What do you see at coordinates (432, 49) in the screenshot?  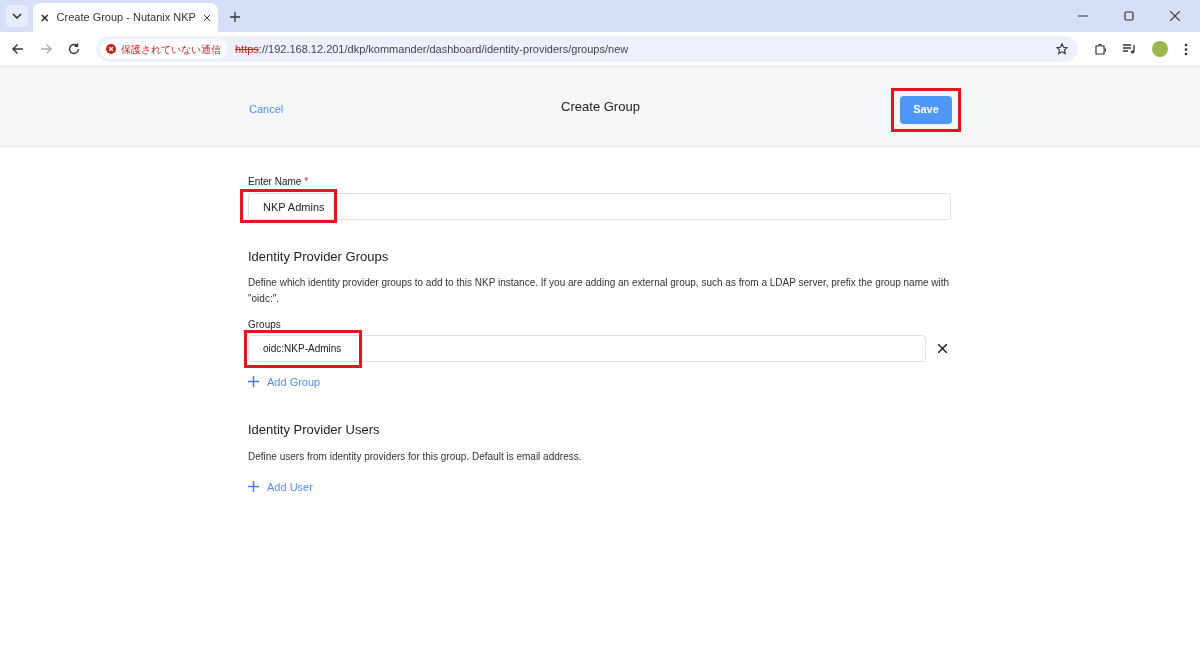 I see `url-text: https://192.168.12.201/dkp/kommander/dashboard/identity-providers/groups/new` at bounding box center [432, 49].